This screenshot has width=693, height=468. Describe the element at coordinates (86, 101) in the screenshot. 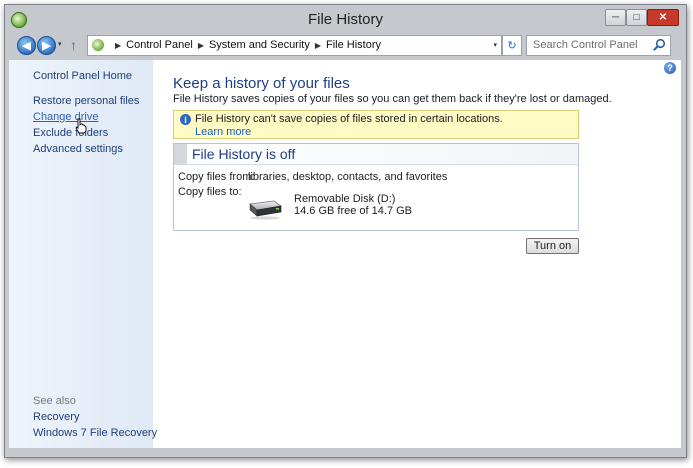

I see `restore-personal-files-link: Restore personal files` at that location.